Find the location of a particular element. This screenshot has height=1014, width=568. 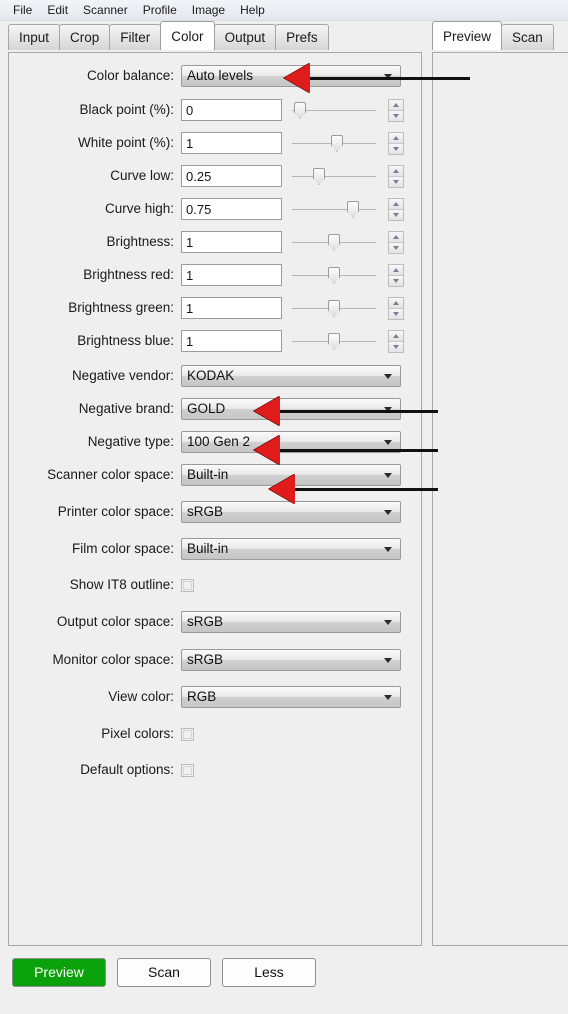

film-color-space-select: Built-in is located at coordinates (291, 549).